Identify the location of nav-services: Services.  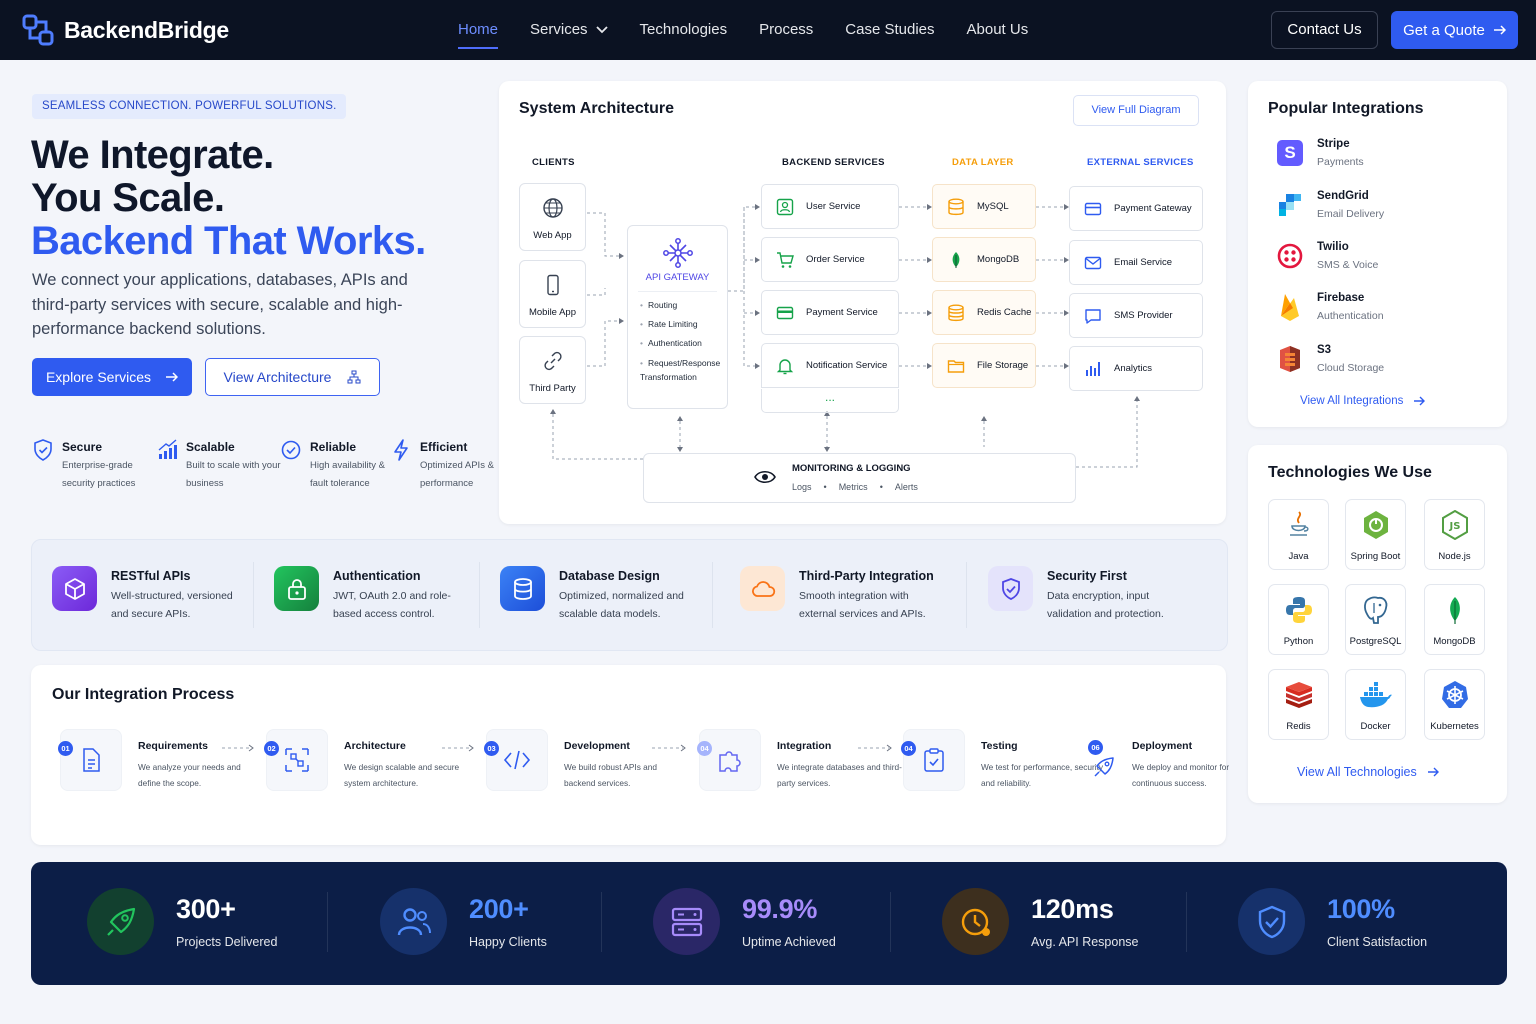
(569, 30).